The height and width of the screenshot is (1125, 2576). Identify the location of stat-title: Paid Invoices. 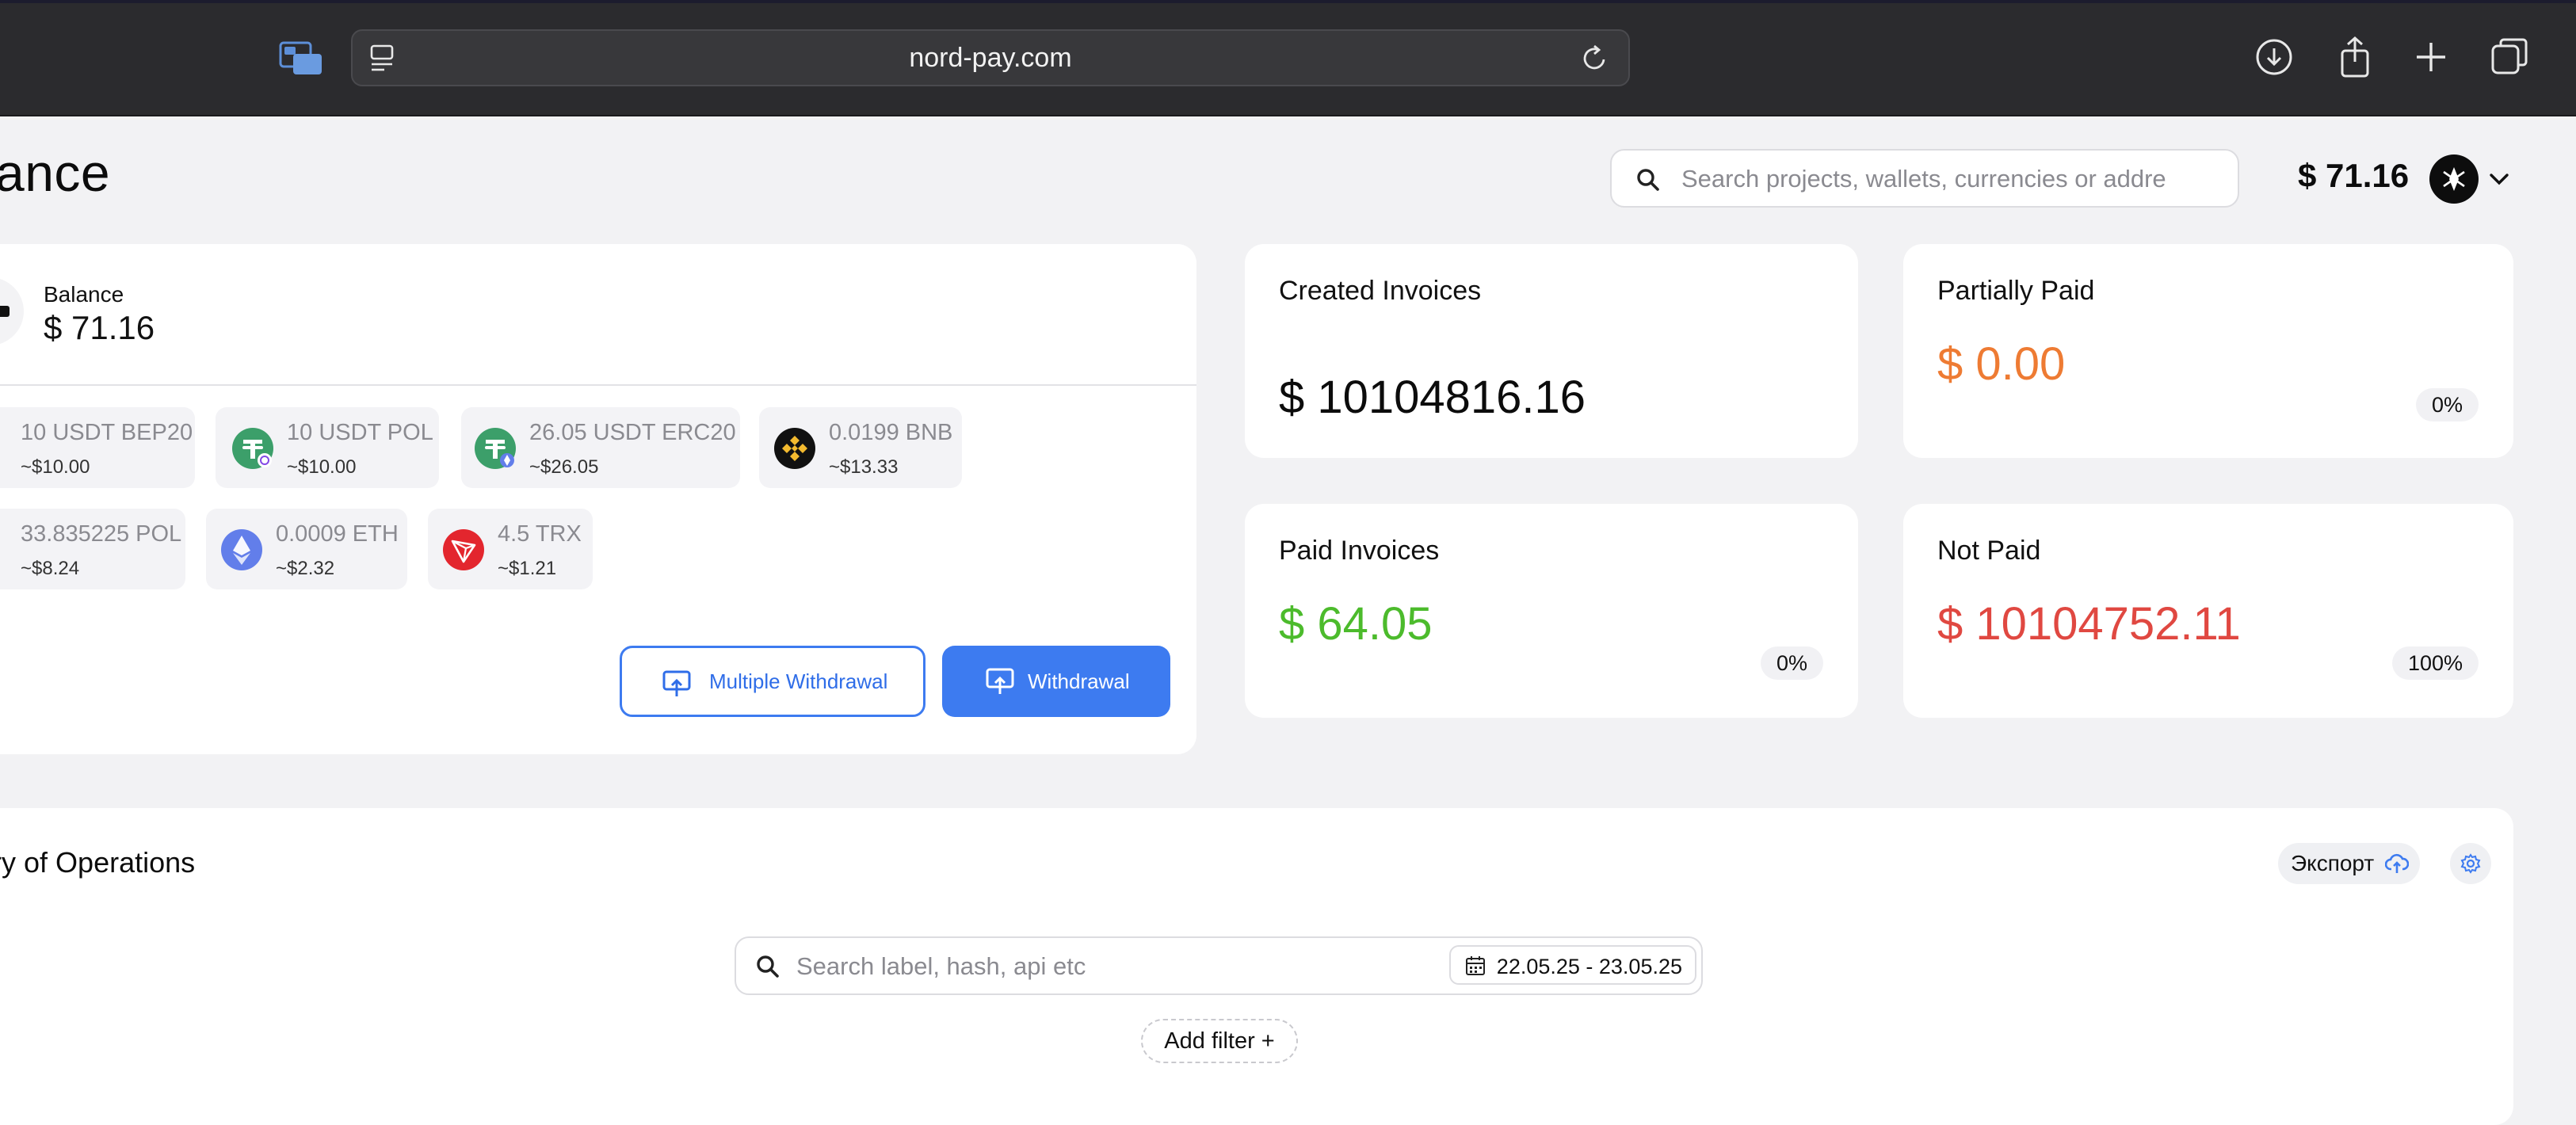
(1359, 551).